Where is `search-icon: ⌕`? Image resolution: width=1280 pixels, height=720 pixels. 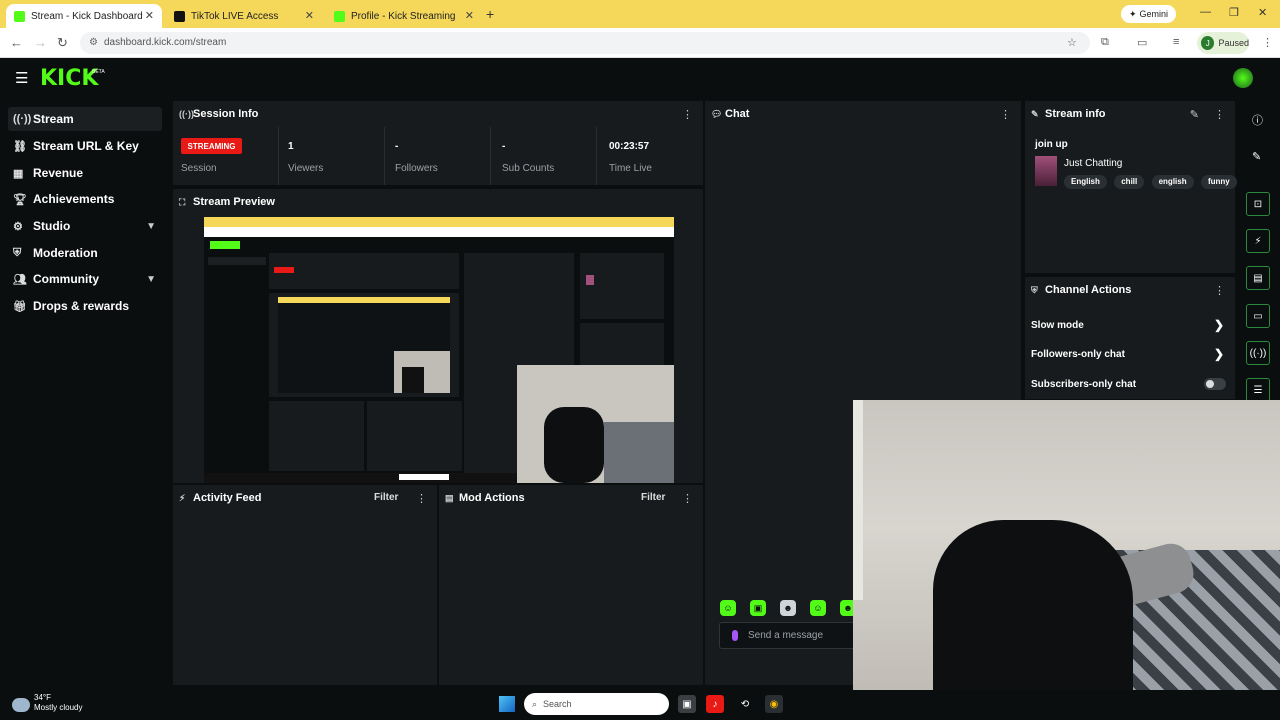 search-icon: ⌕ is located at coordinates (535, 703).